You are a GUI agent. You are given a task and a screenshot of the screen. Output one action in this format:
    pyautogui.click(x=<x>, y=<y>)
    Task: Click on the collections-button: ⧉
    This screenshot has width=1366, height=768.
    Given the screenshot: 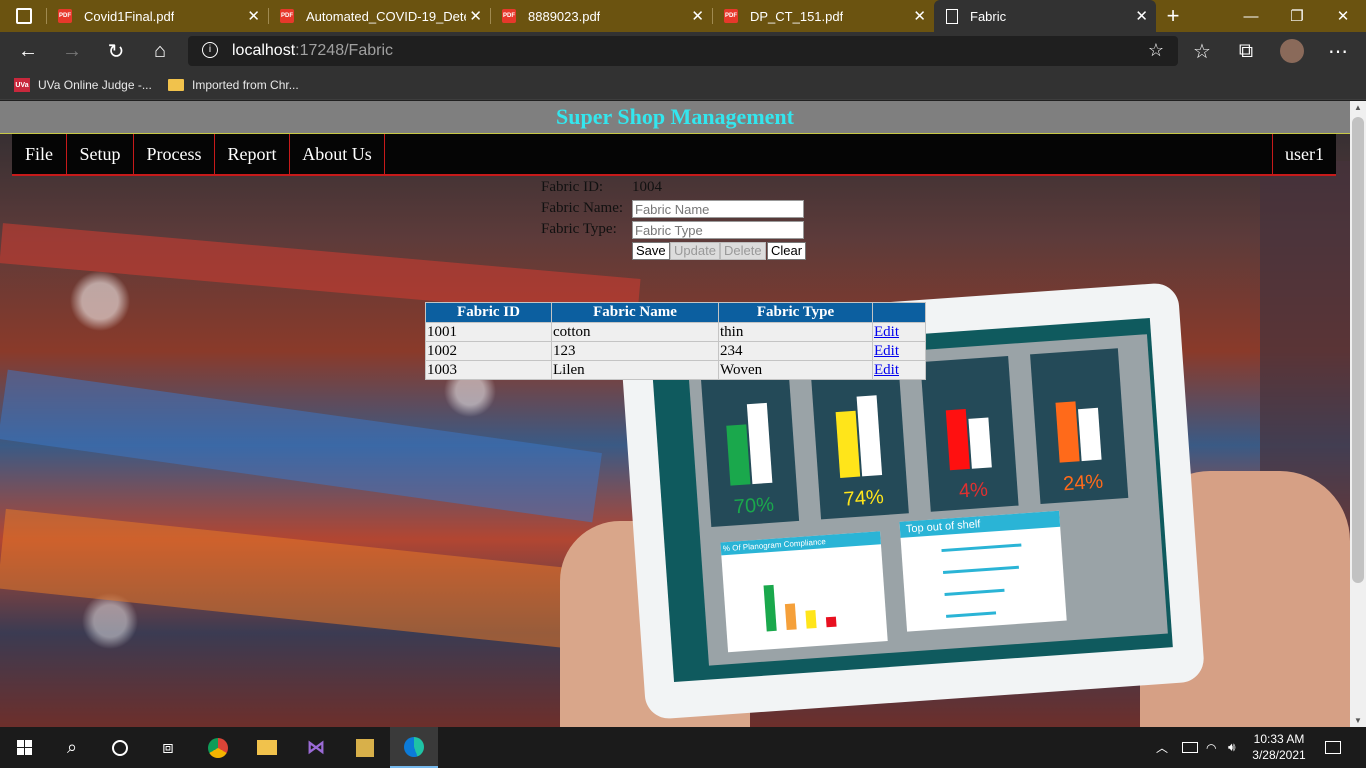 What is the action you would take?
    pyautogui.click(x=1246, y=51)
    